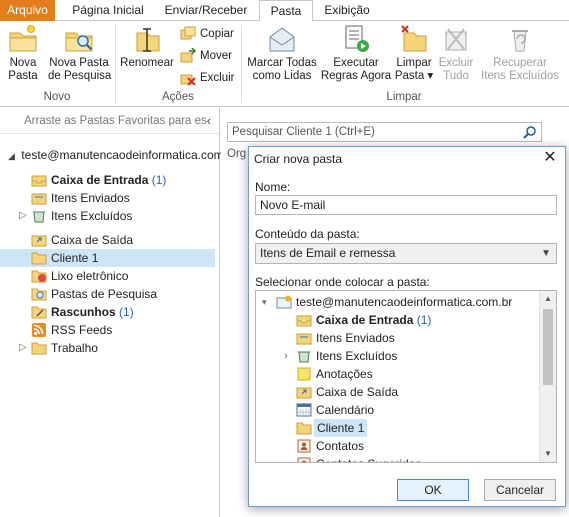 This screenshot has height=517, width=569. What do you see at coordinates (282, 69) in the screenshot?
I see `mark-all-read-label: Marcar Todas como Lidas` at bounding box center [282, 69].